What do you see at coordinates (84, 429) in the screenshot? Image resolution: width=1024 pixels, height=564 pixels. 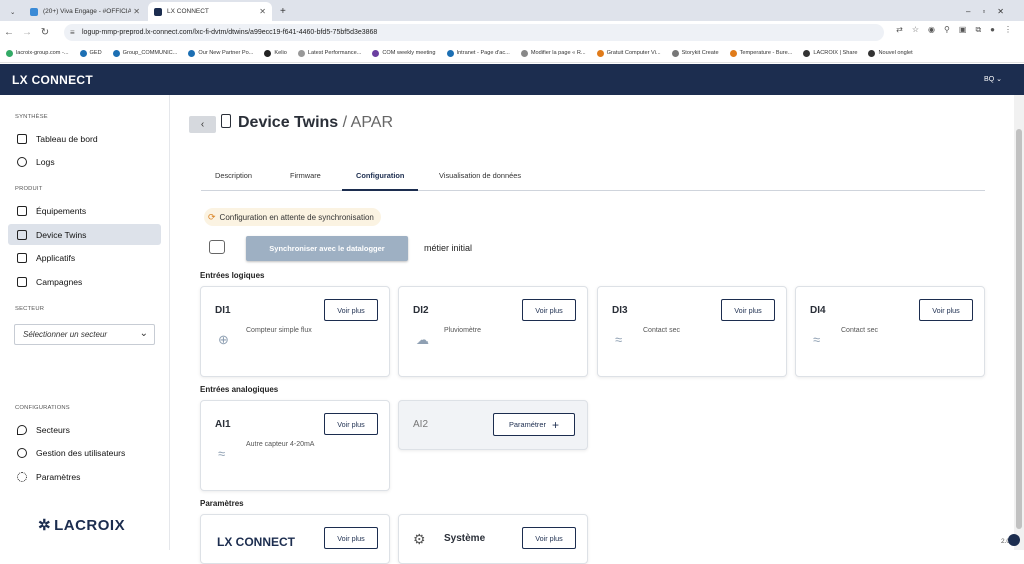 I see `sidebar-item-secteurs: Secteurs` at bounding box center [84, 429].